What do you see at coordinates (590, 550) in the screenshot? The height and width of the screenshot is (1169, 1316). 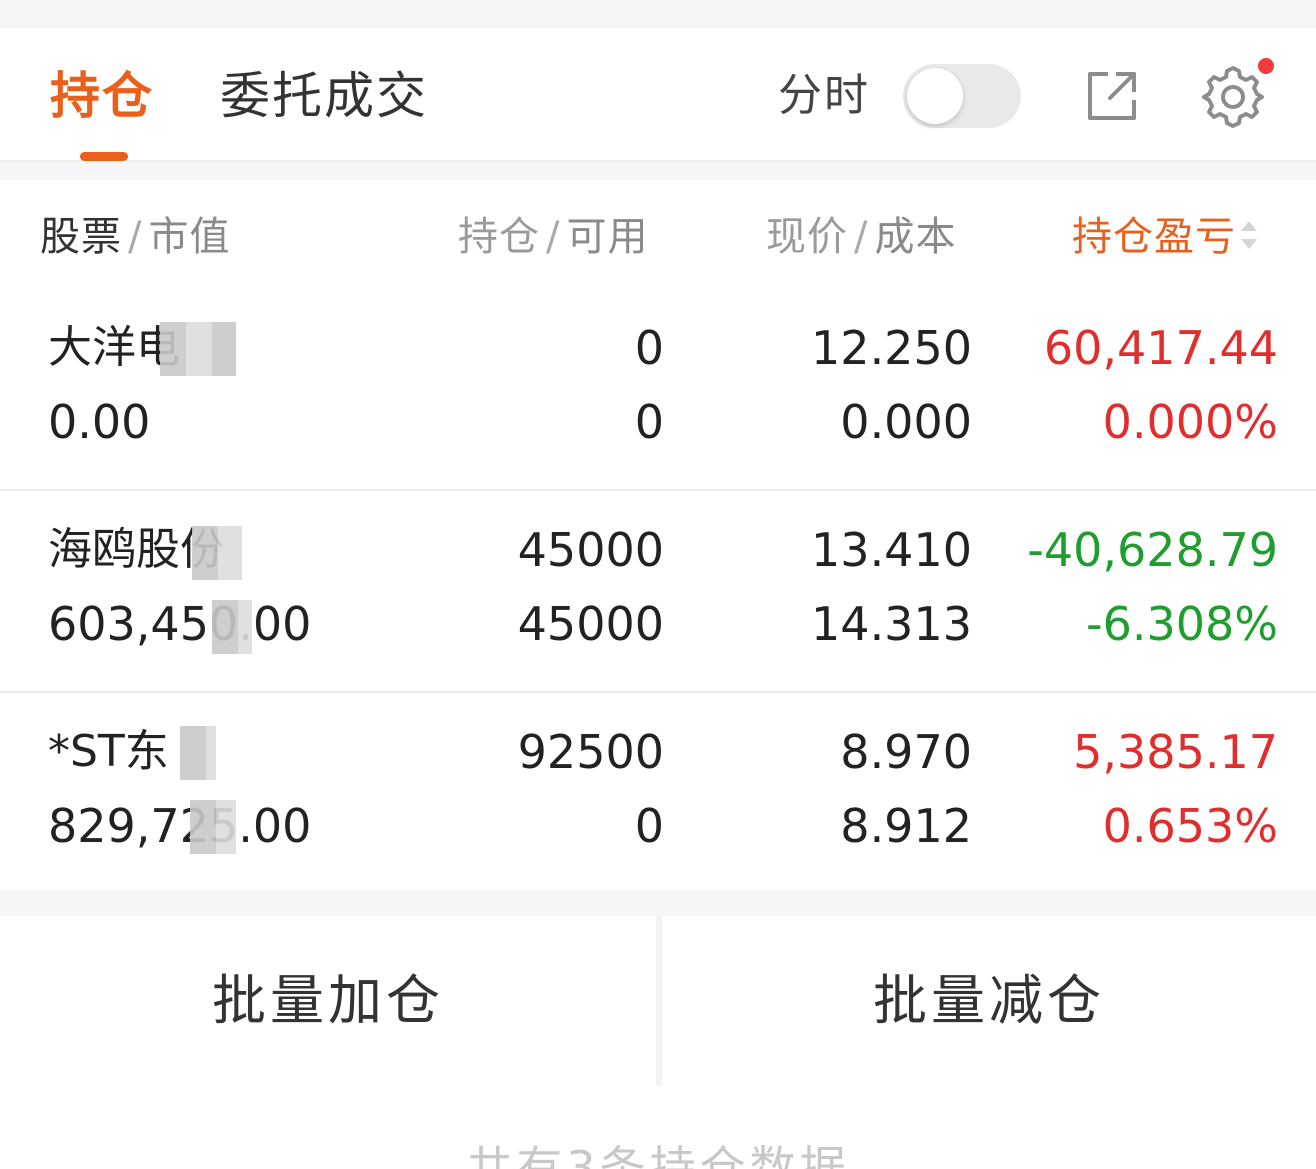 I see `holding-qty: 45000` at bounding box center [590, 550].